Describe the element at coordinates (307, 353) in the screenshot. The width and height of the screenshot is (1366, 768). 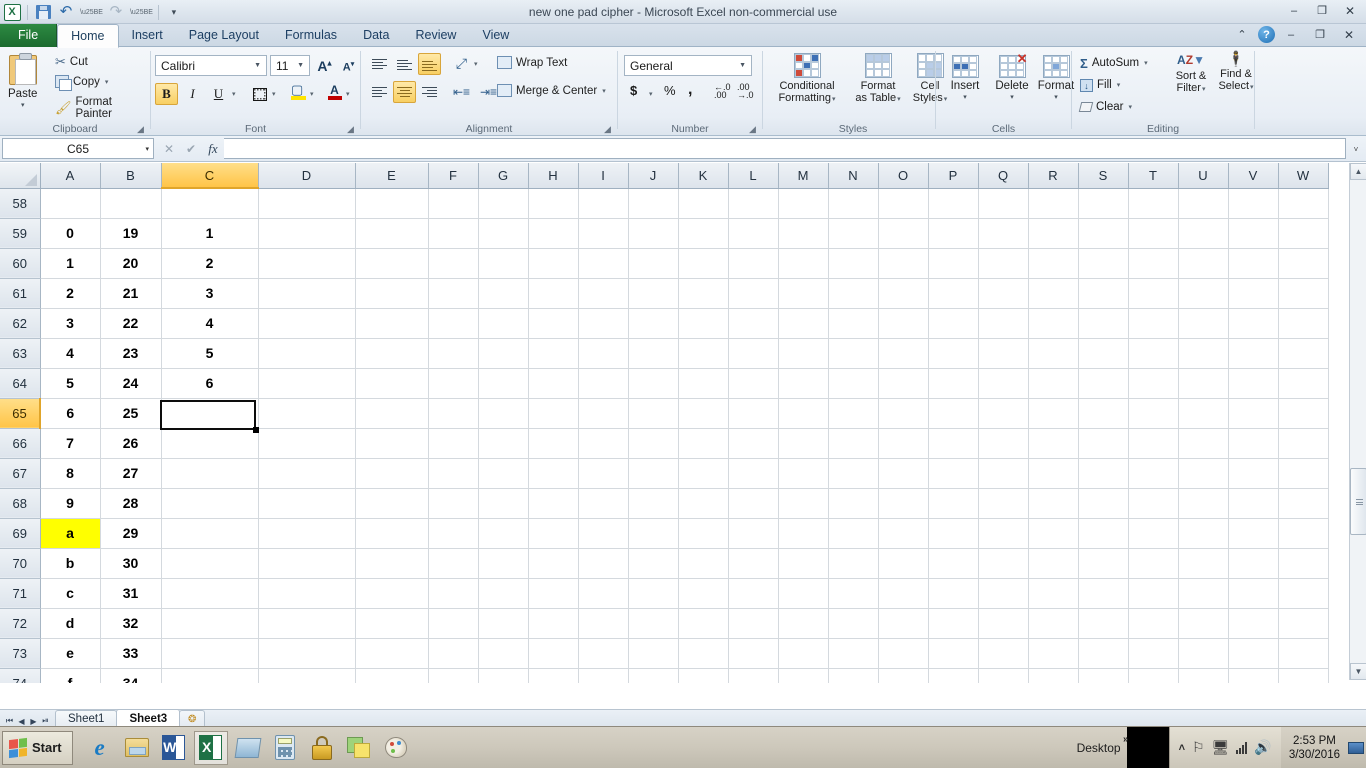
I see `cell-D63` at that location.